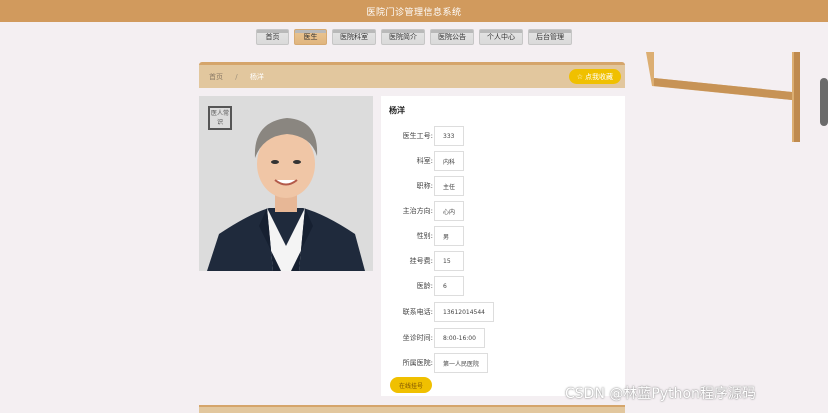 The width and height of the screenshot is (828, 413). I want to click on scrollbar-handle, so click(824, 102).